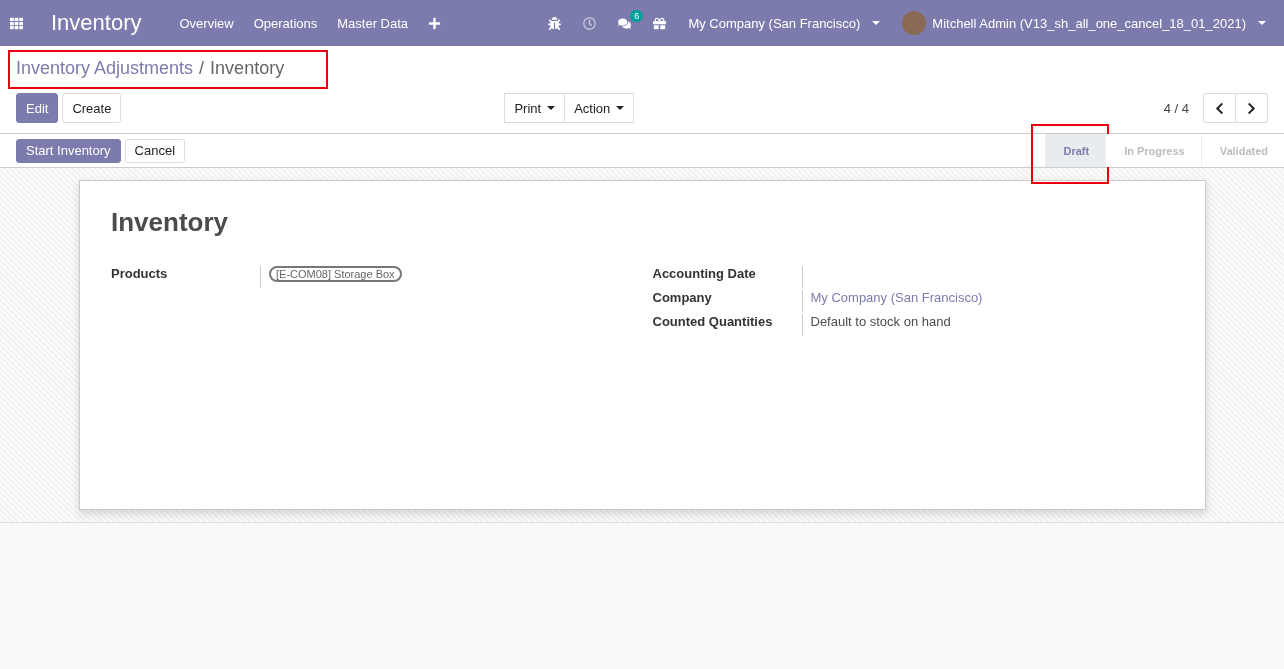 Image resolution: width=1284 pixels, height=669 pixels. I want to click on cancel-button: Cancel, so click(154, 150).